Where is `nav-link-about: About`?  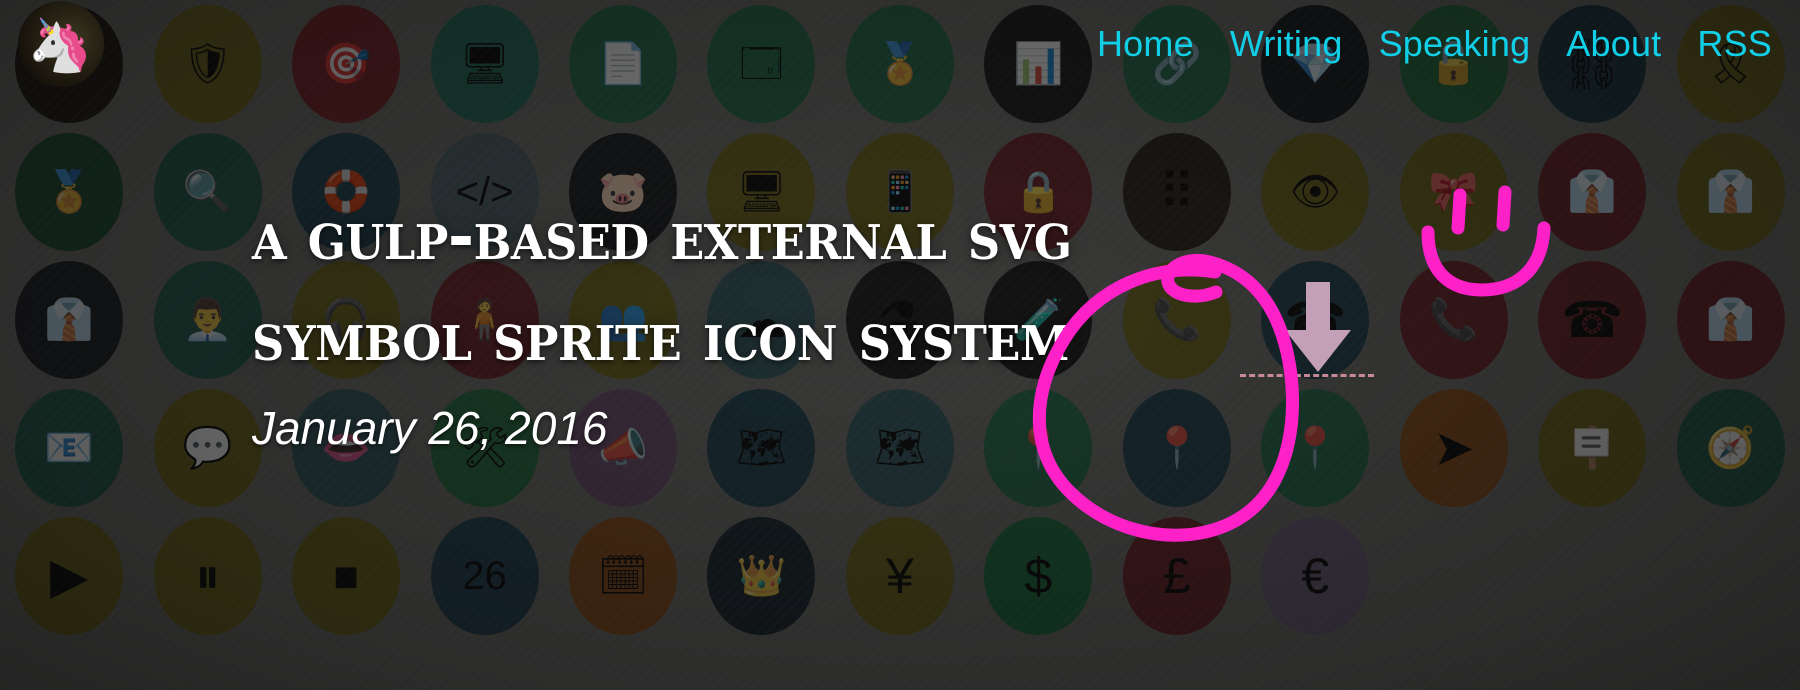
nav-link-about: About is located at coordinates (1613, 44).